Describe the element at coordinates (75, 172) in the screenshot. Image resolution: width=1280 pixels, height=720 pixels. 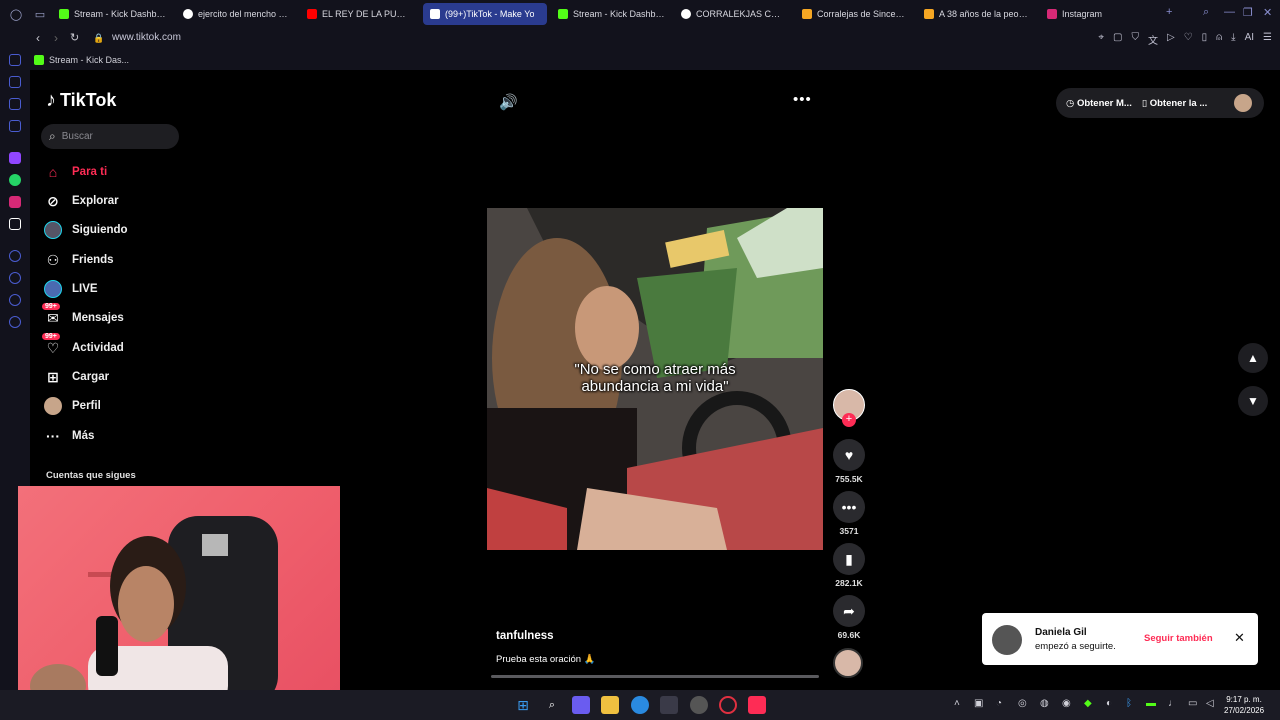
I see `nav-para-ti: ⌂ Para ti` at that location.